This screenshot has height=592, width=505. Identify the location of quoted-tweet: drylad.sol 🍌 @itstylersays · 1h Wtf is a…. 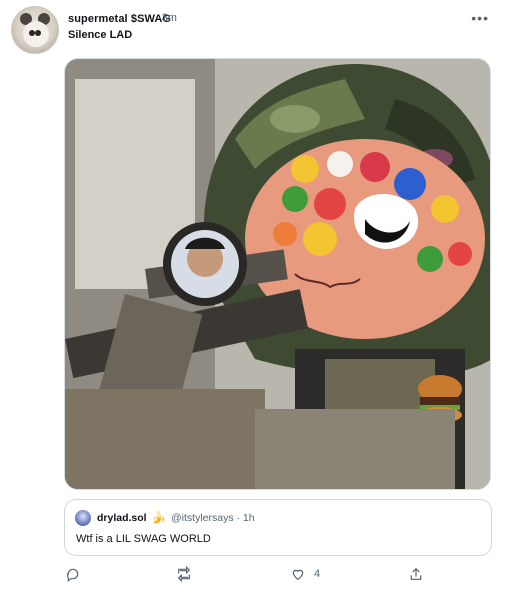
(278, 527).